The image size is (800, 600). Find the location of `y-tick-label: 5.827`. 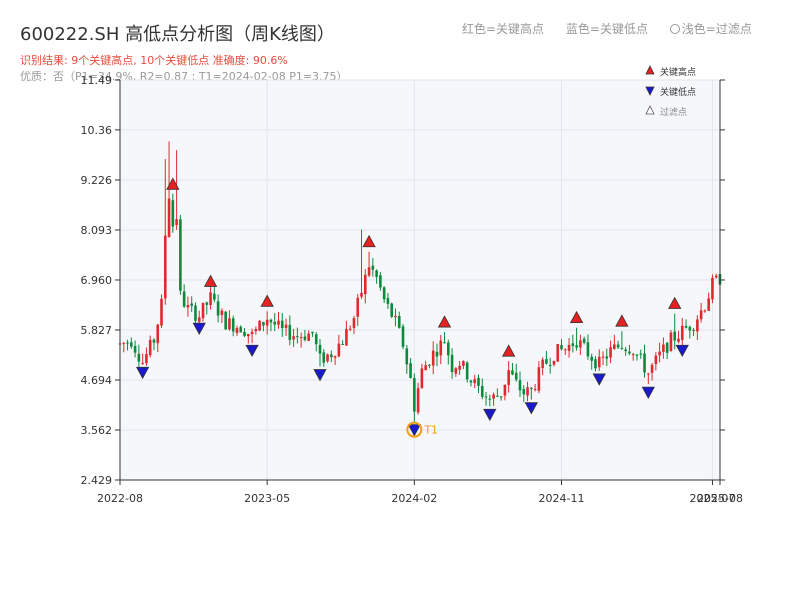

y-tick-label: 5.827 is located at coordinates (97, 330).